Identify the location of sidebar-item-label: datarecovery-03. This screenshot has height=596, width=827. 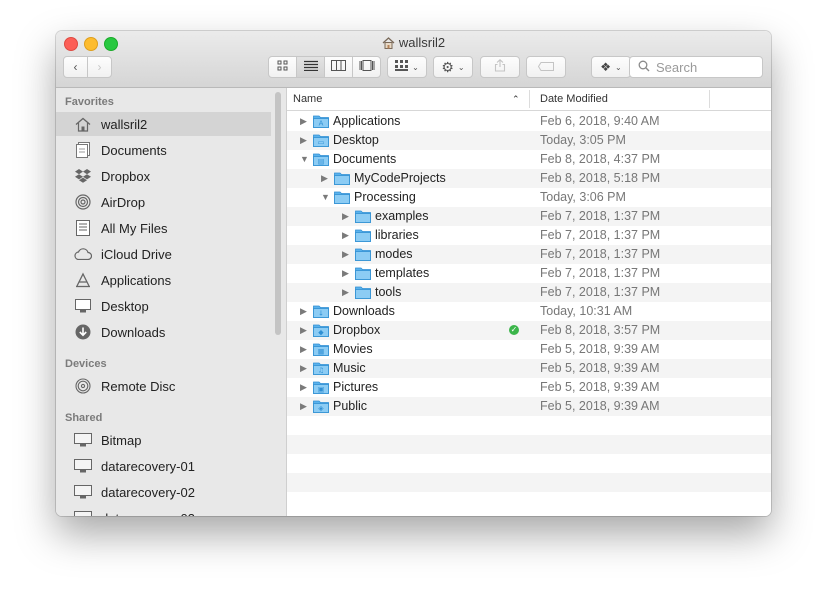
(148, 514).